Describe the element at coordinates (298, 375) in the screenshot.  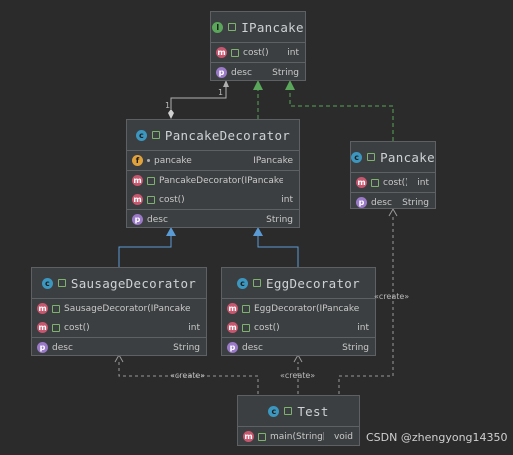
I see `create-label-egg: «create»` at that location.